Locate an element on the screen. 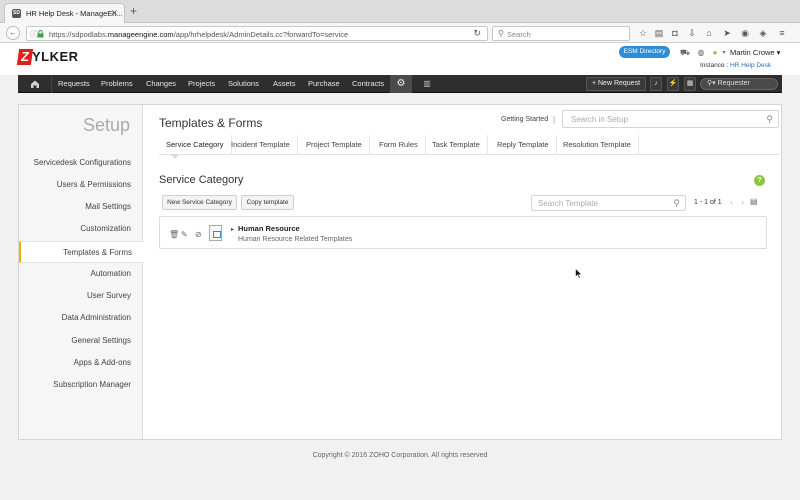  notification-icon: ♪ is located at coordinates (656, 84).